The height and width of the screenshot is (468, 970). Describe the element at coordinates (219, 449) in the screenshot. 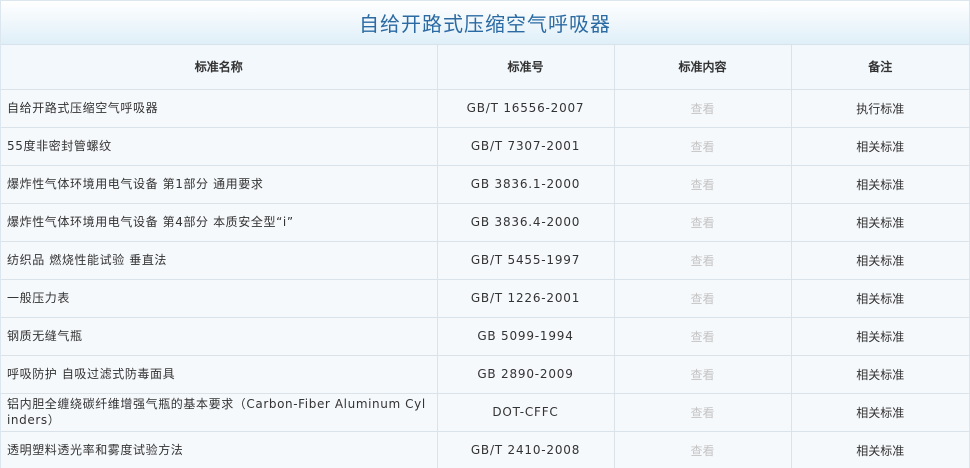

I see `standard-name-cell: 透明塑料透光率和雾度试验方法` at that location.